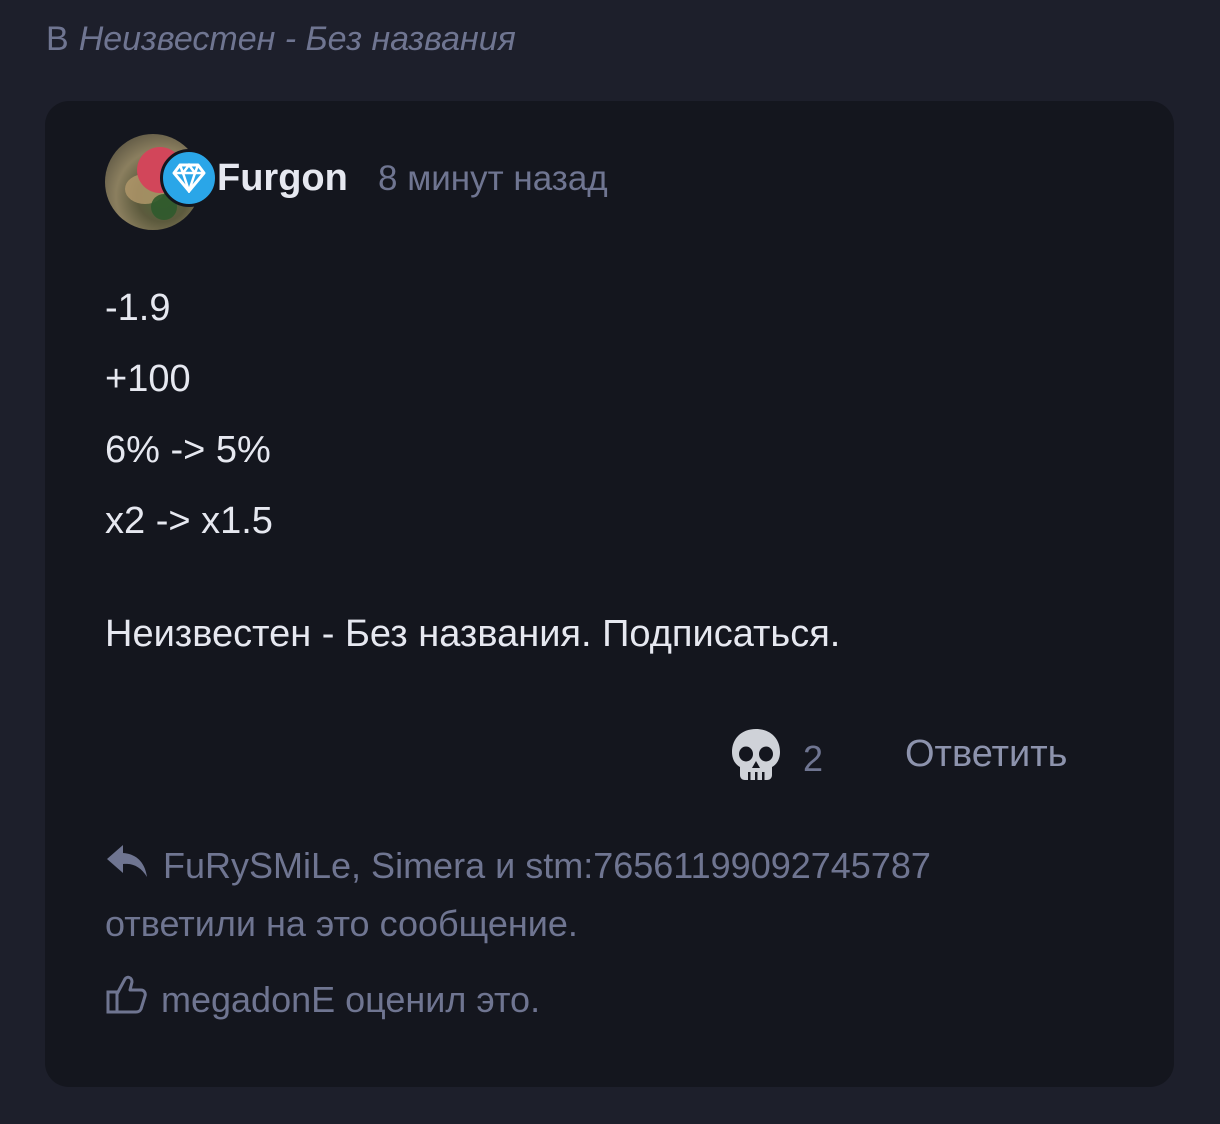 The width and height of the screenshot is (1220, 1124). Describe the element at coordinates (341, 923) in the screenshot. I see `replies-suffix: ответили на это сообщение.` at that location.